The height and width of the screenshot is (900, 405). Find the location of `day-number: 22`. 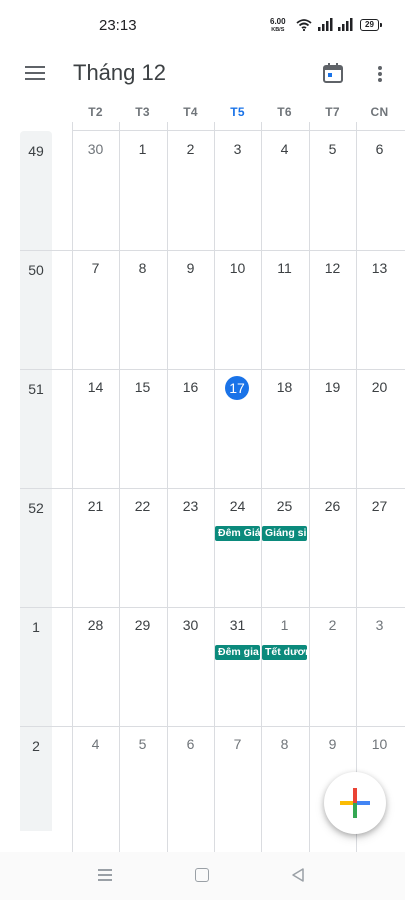

day-number: 22 is located at coordinates (142, 506).